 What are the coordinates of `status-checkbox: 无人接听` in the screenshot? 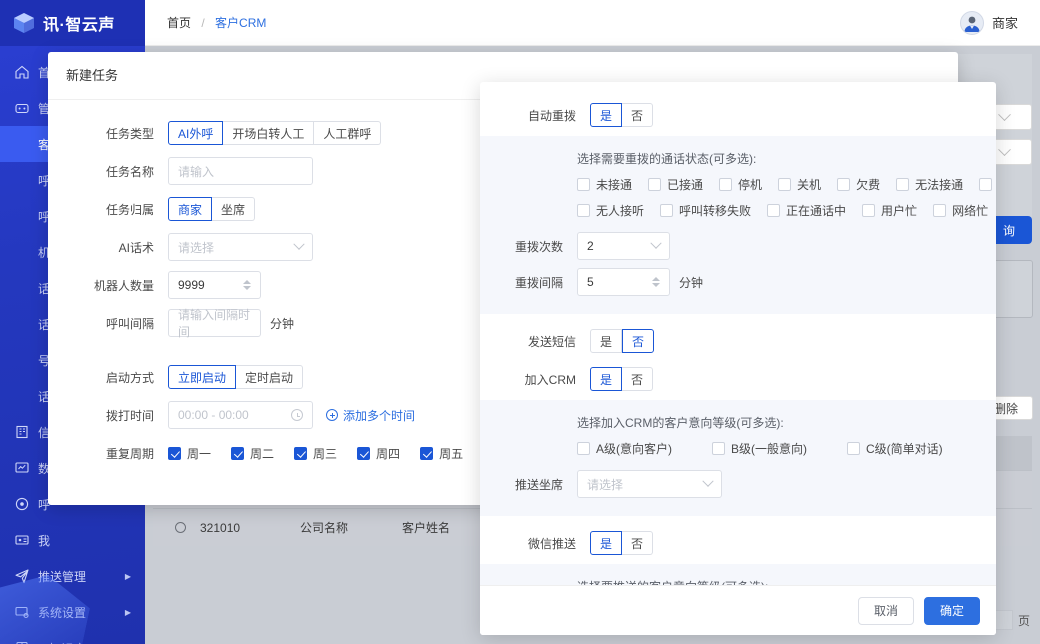 It's located at (610, 210).